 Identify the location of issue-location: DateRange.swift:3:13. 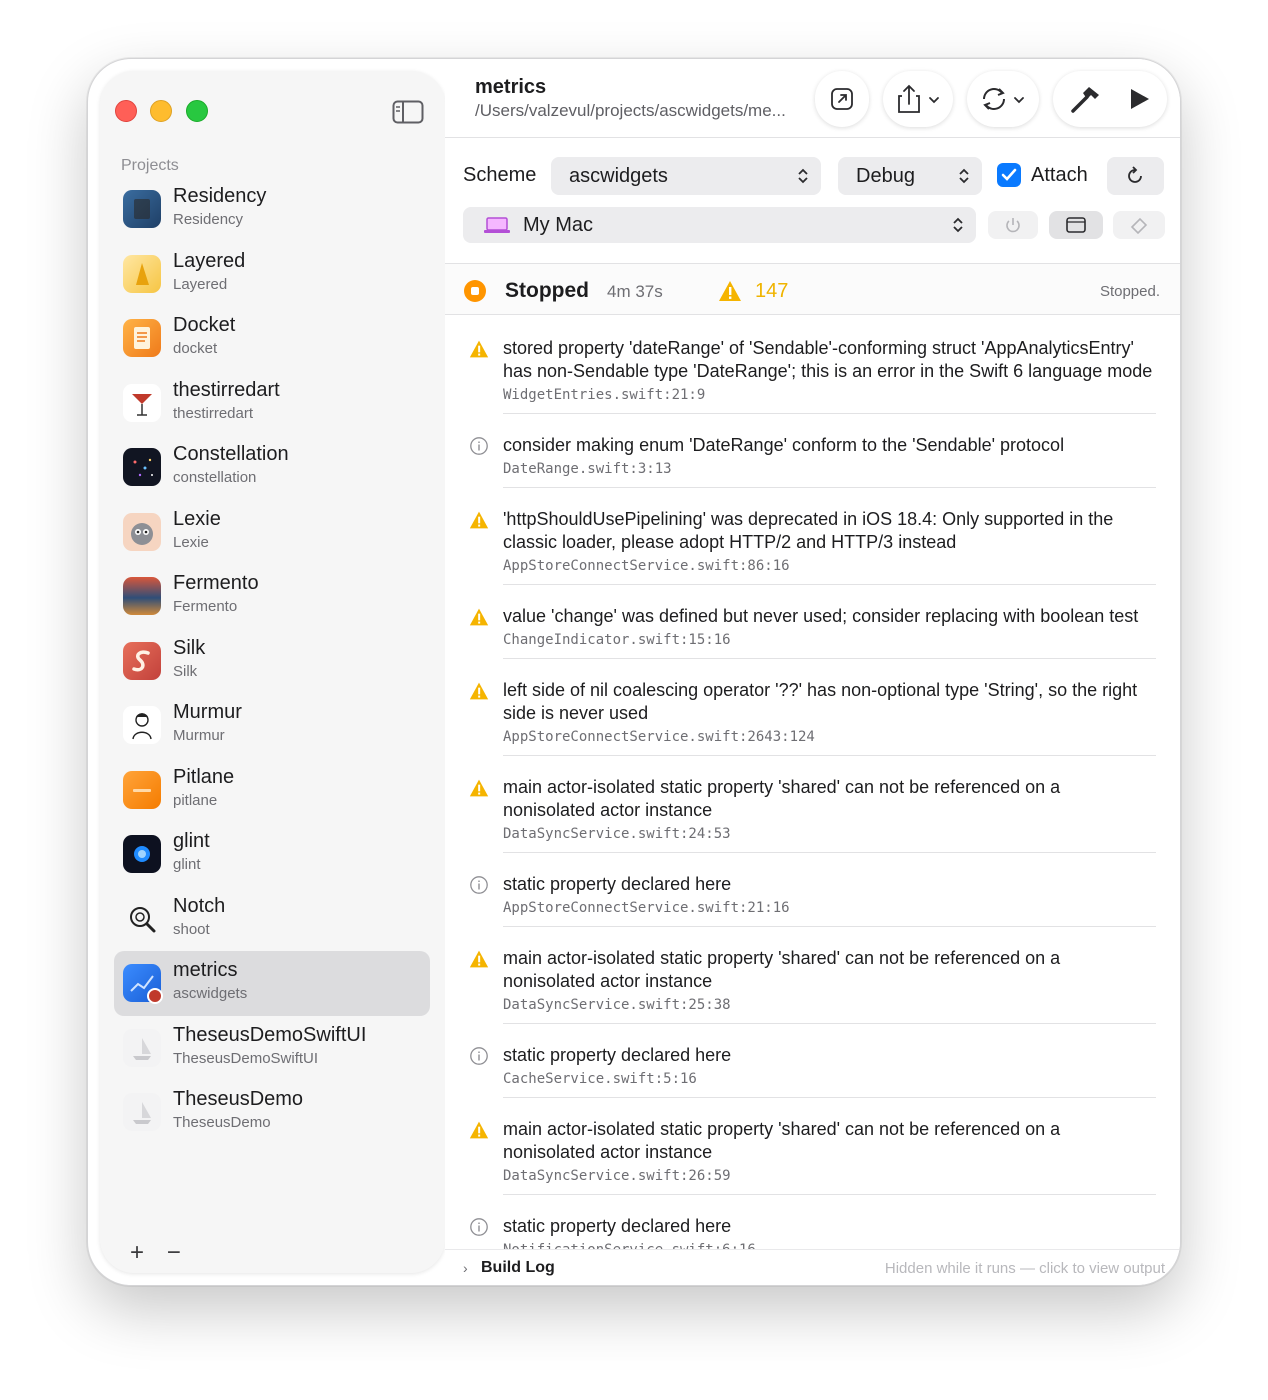
(829, 469).